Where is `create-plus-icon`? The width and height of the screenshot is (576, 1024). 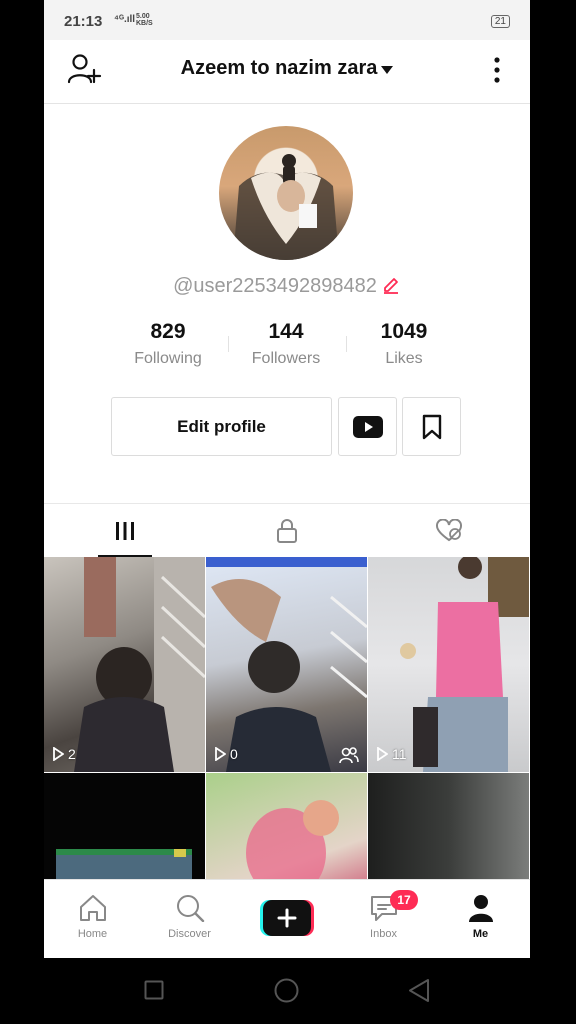
create-plus-icon is located at coordinates (286, 918).